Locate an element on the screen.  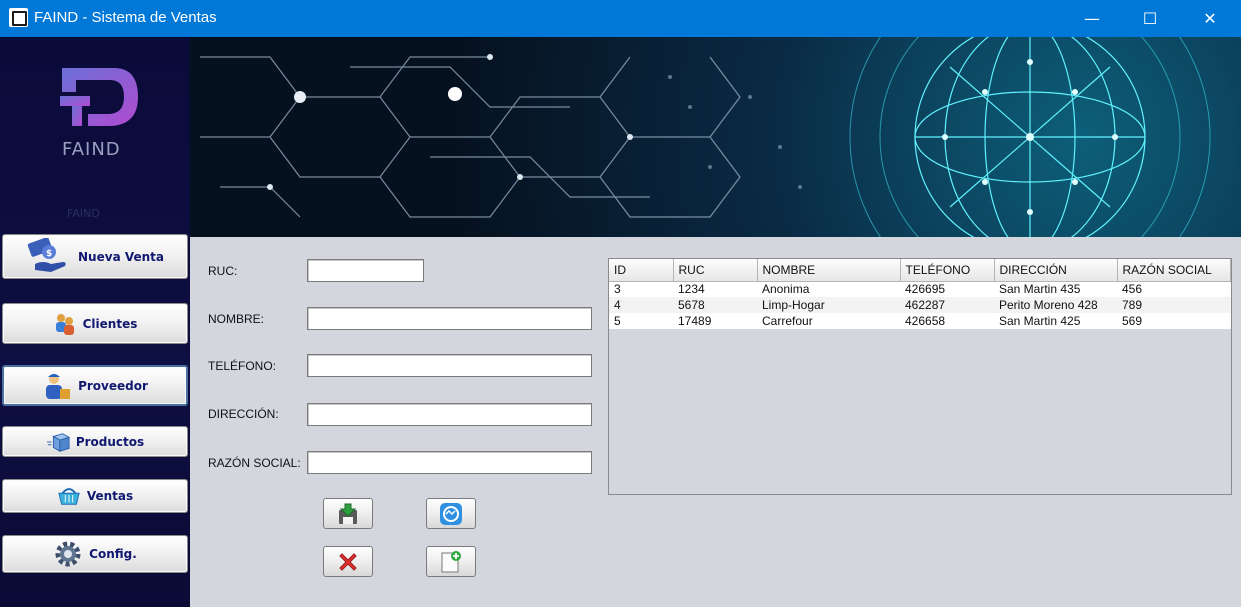
table-cell: 426695 is located at coordinates (947, 289).